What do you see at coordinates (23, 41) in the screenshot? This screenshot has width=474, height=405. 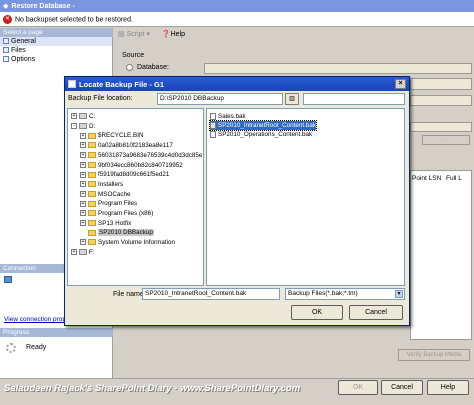 I see `page-general-label: General` at bounding box center [23, 41].